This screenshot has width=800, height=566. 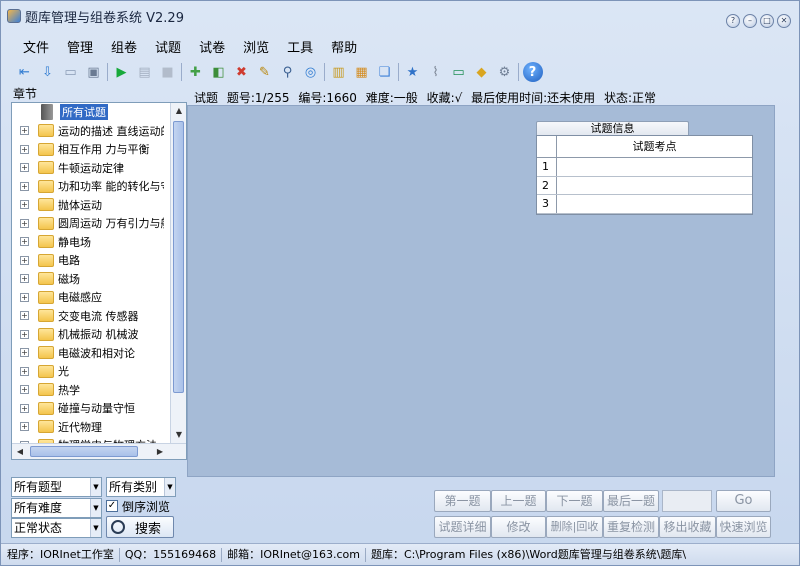 I want to click on insert-icon: ◧, so click(x=219, y=72).